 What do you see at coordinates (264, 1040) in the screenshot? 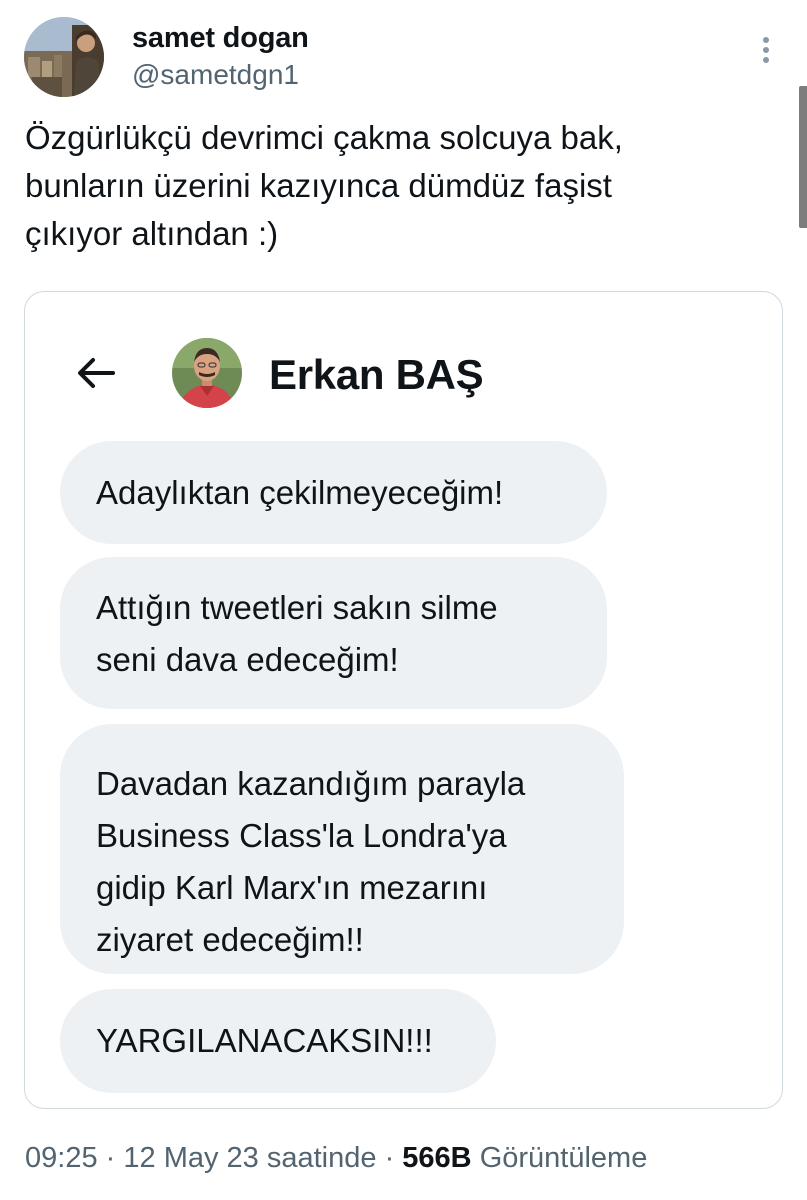
I see `message-line: YARGILANACAKSIN!!!` at bounding box center [264, 1040].